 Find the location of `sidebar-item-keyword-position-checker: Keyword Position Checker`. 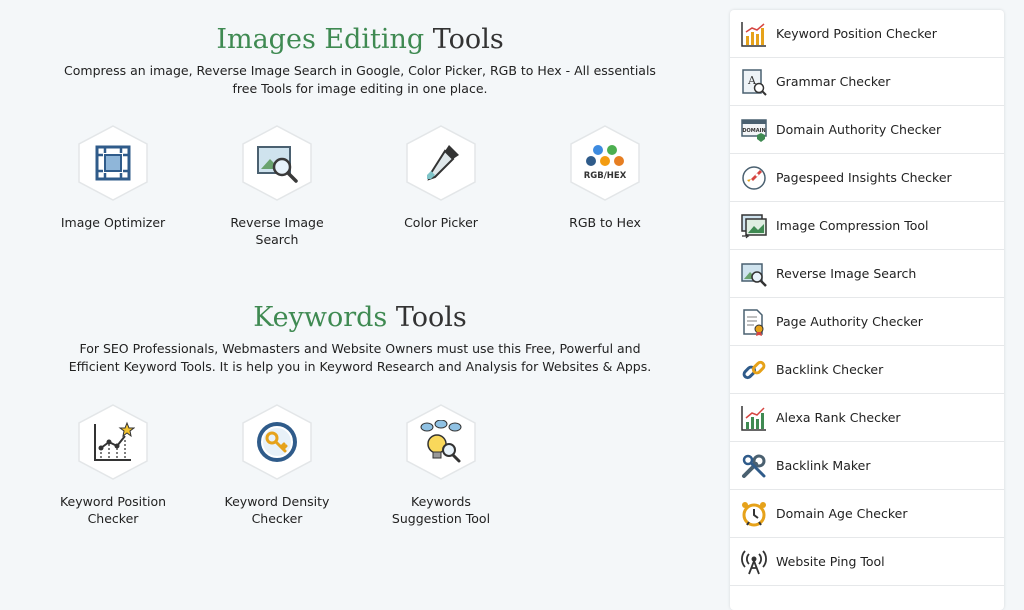

sidebar-item-keyword-position-checker: Keyword Position Checker is located at coordinates (867, 34).